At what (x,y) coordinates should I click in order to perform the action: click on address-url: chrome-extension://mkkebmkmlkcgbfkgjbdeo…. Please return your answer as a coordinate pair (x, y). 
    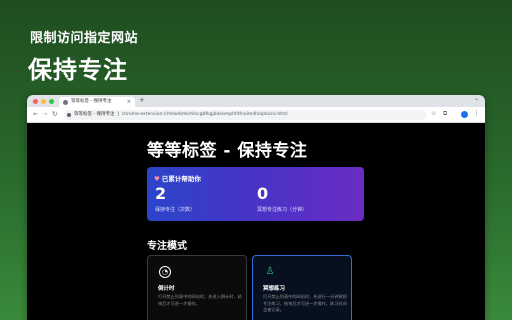
    Looking at the image, I should click on (204, 114).